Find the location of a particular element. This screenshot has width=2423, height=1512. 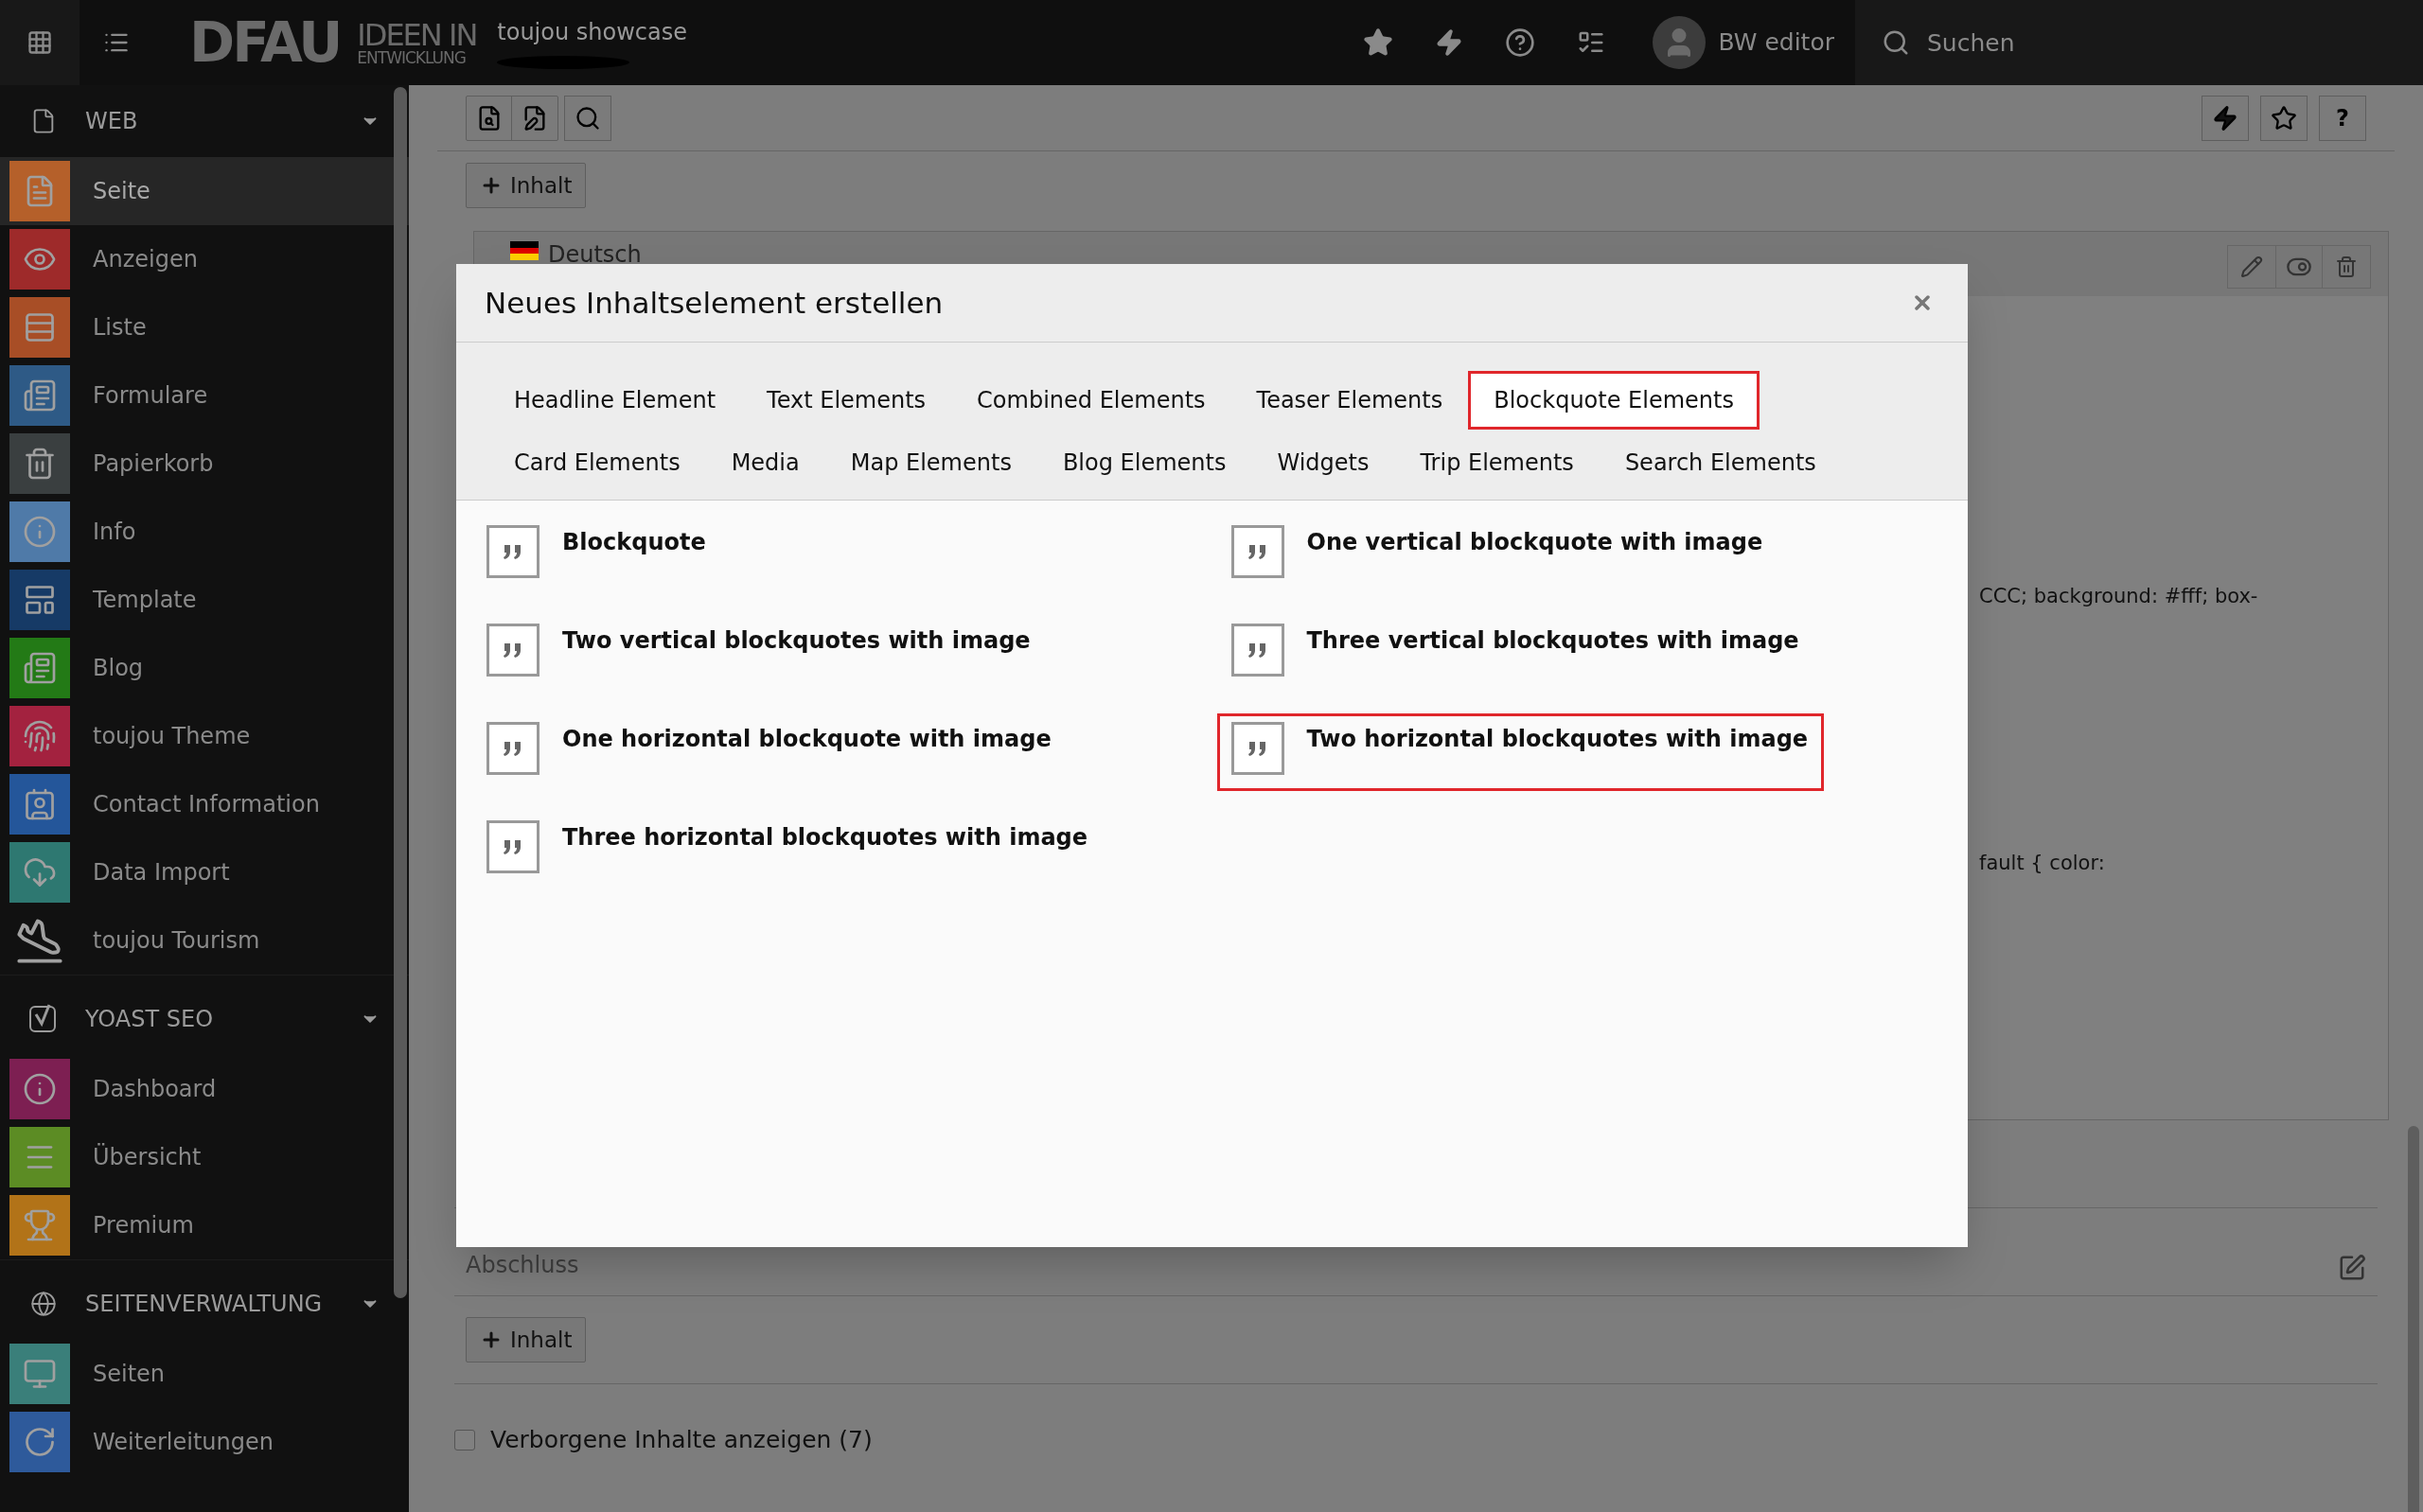

bookmark-button is located at coordinates (2284, 118).